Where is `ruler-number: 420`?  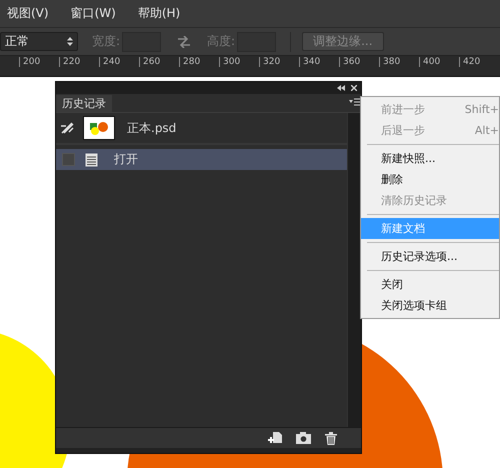 ruler-number: 420 is located at coordinates (469, 62).